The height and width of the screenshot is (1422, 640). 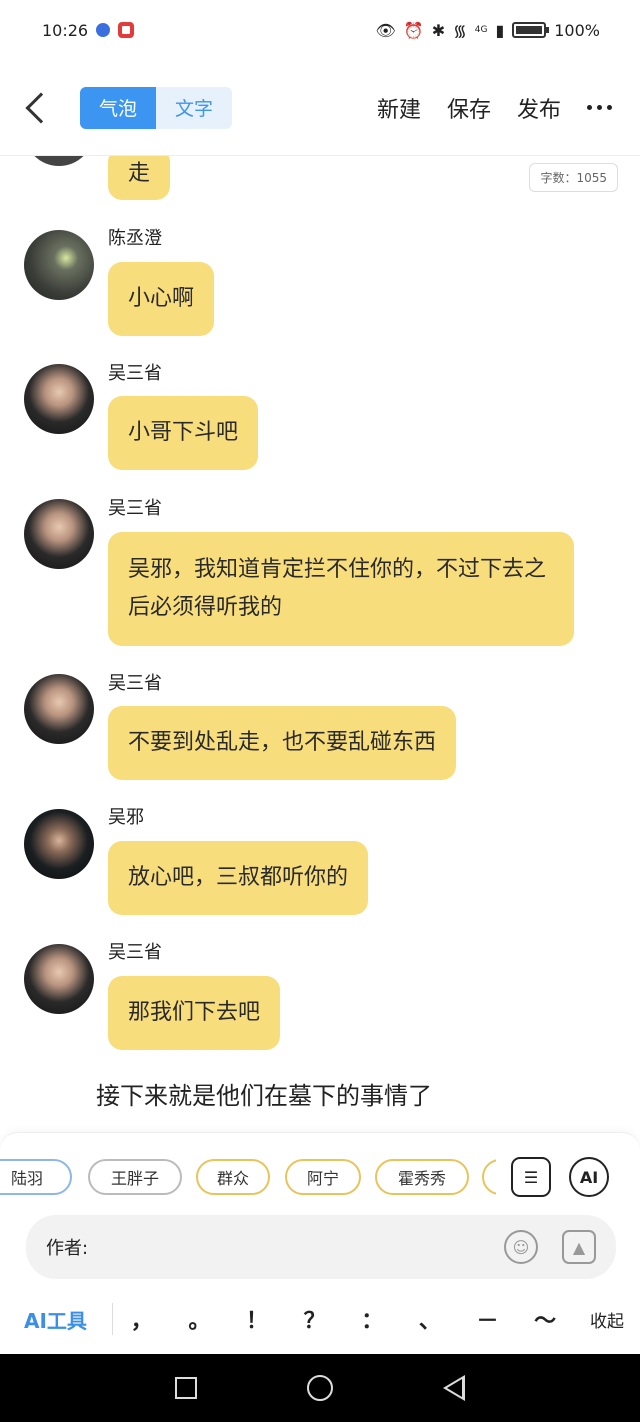 I want to click on punct-colon: ：, so click(x=372, y=1319).